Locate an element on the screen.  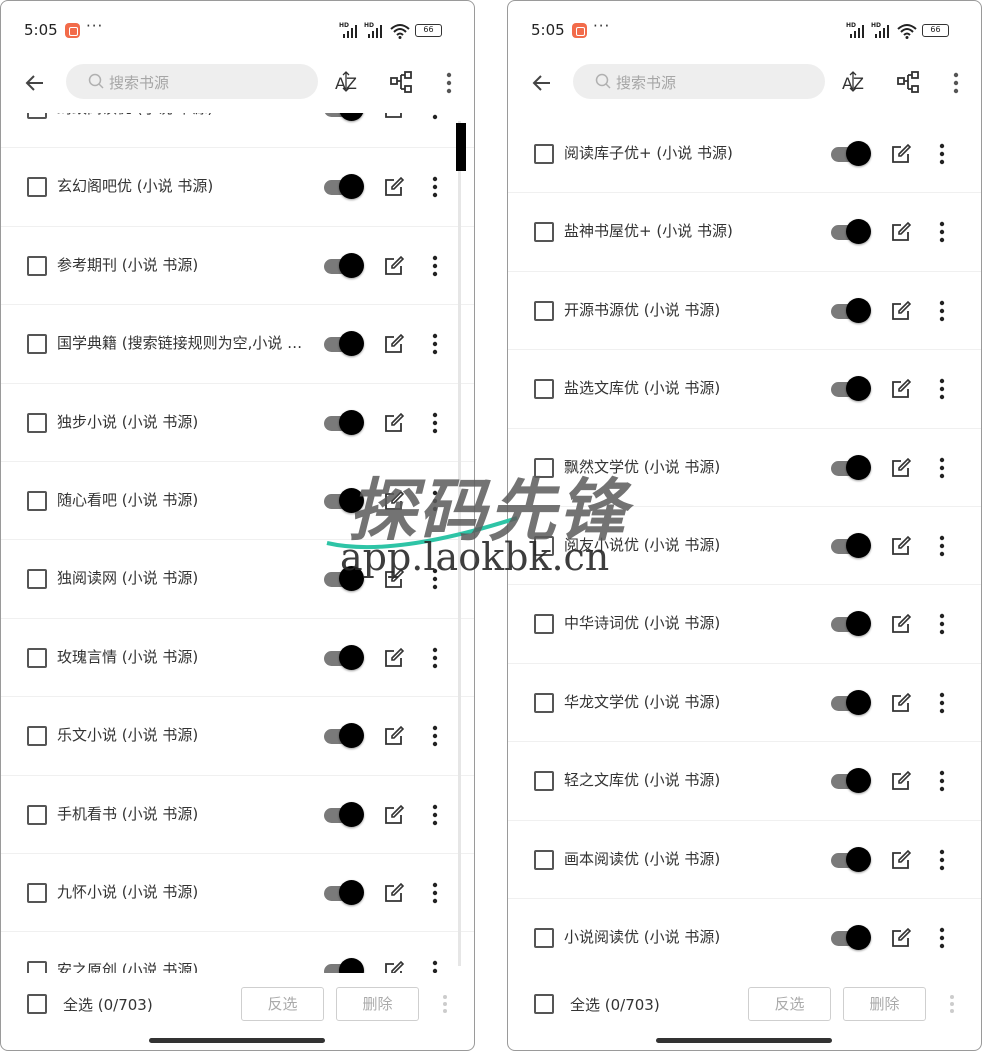
source-list-item: 开源书源优 (小说 书源) is located at coordinates (744, 311).